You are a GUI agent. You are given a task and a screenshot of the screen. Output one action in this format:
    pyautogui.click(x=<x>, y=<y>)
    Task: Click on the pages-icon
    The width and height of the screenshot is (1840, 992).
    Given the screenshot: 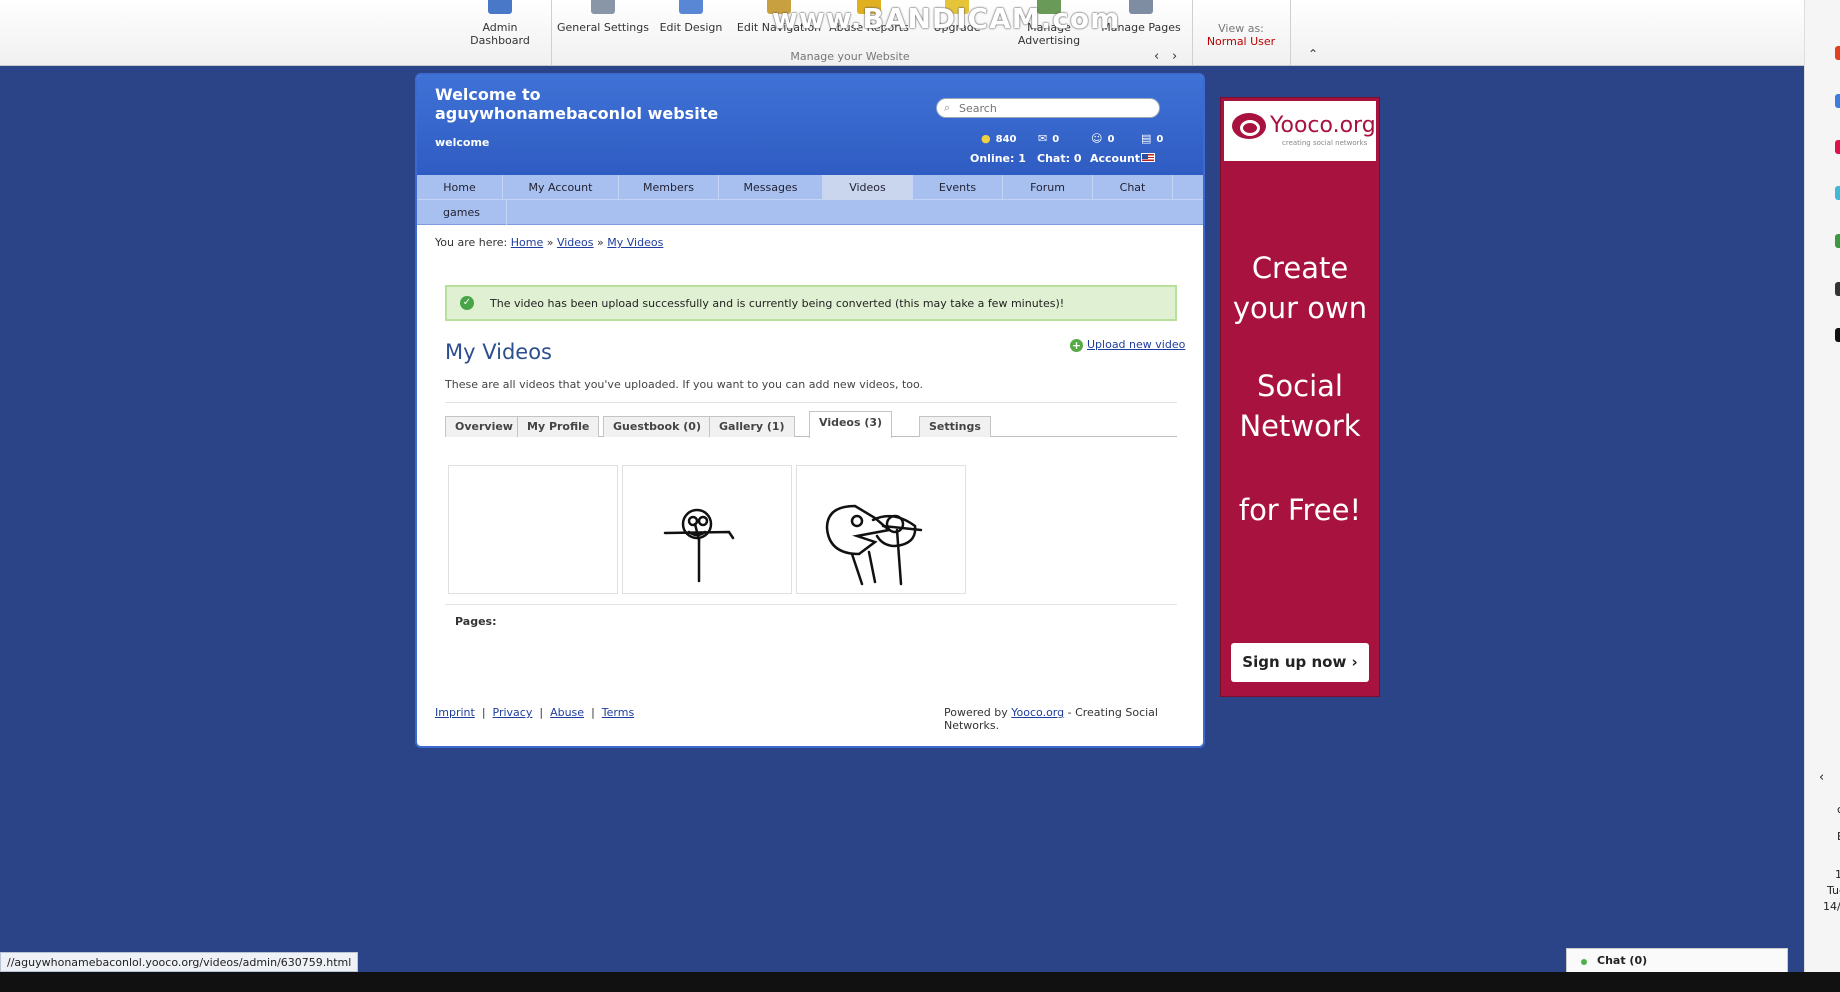 What is the action you would take?
    pyautogui.click(x=1141, y=7)
    